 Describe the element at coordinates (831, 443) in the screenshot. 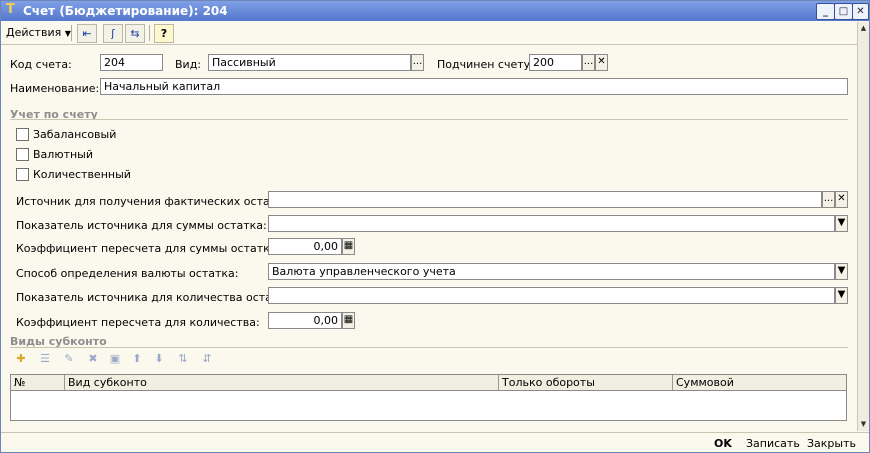

I see `close-button: Закрыть` at that location.